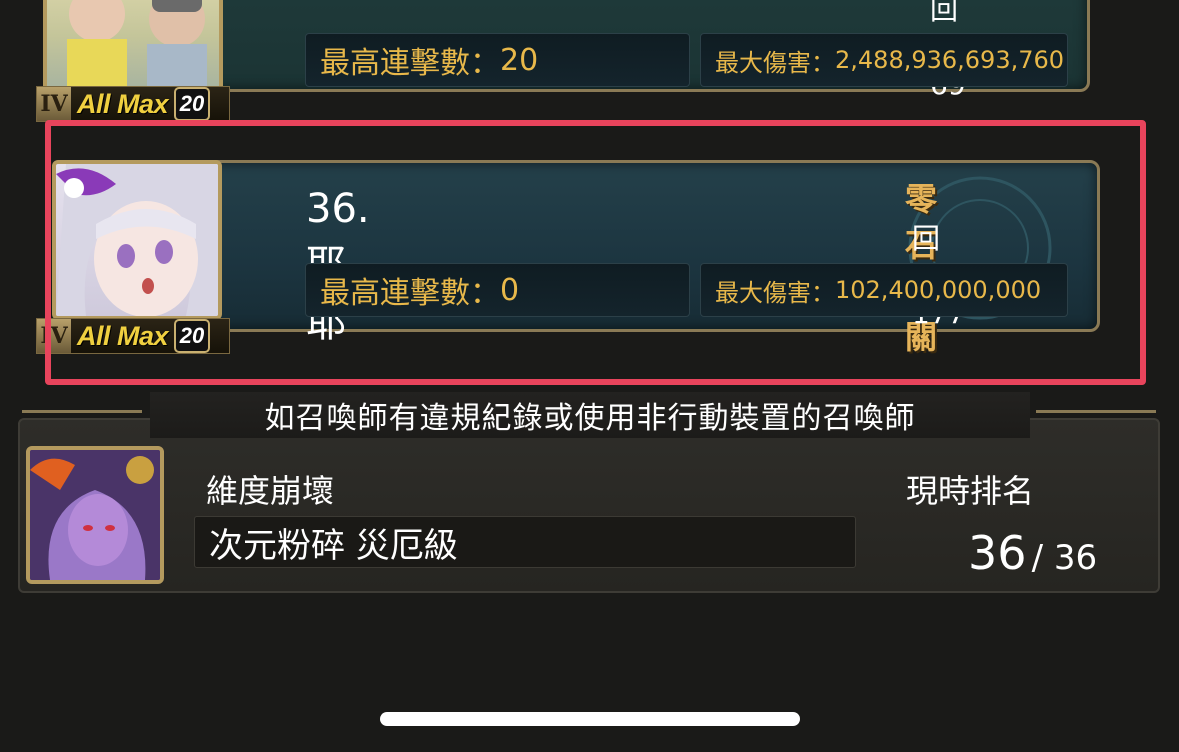 The height and width of the screenshot is (752, 1179). What do you see at coordinates (950, 60) in the screenshot?
I see `max-damage-value: 2,488,936,693,760` at bounding box center [950, 60].